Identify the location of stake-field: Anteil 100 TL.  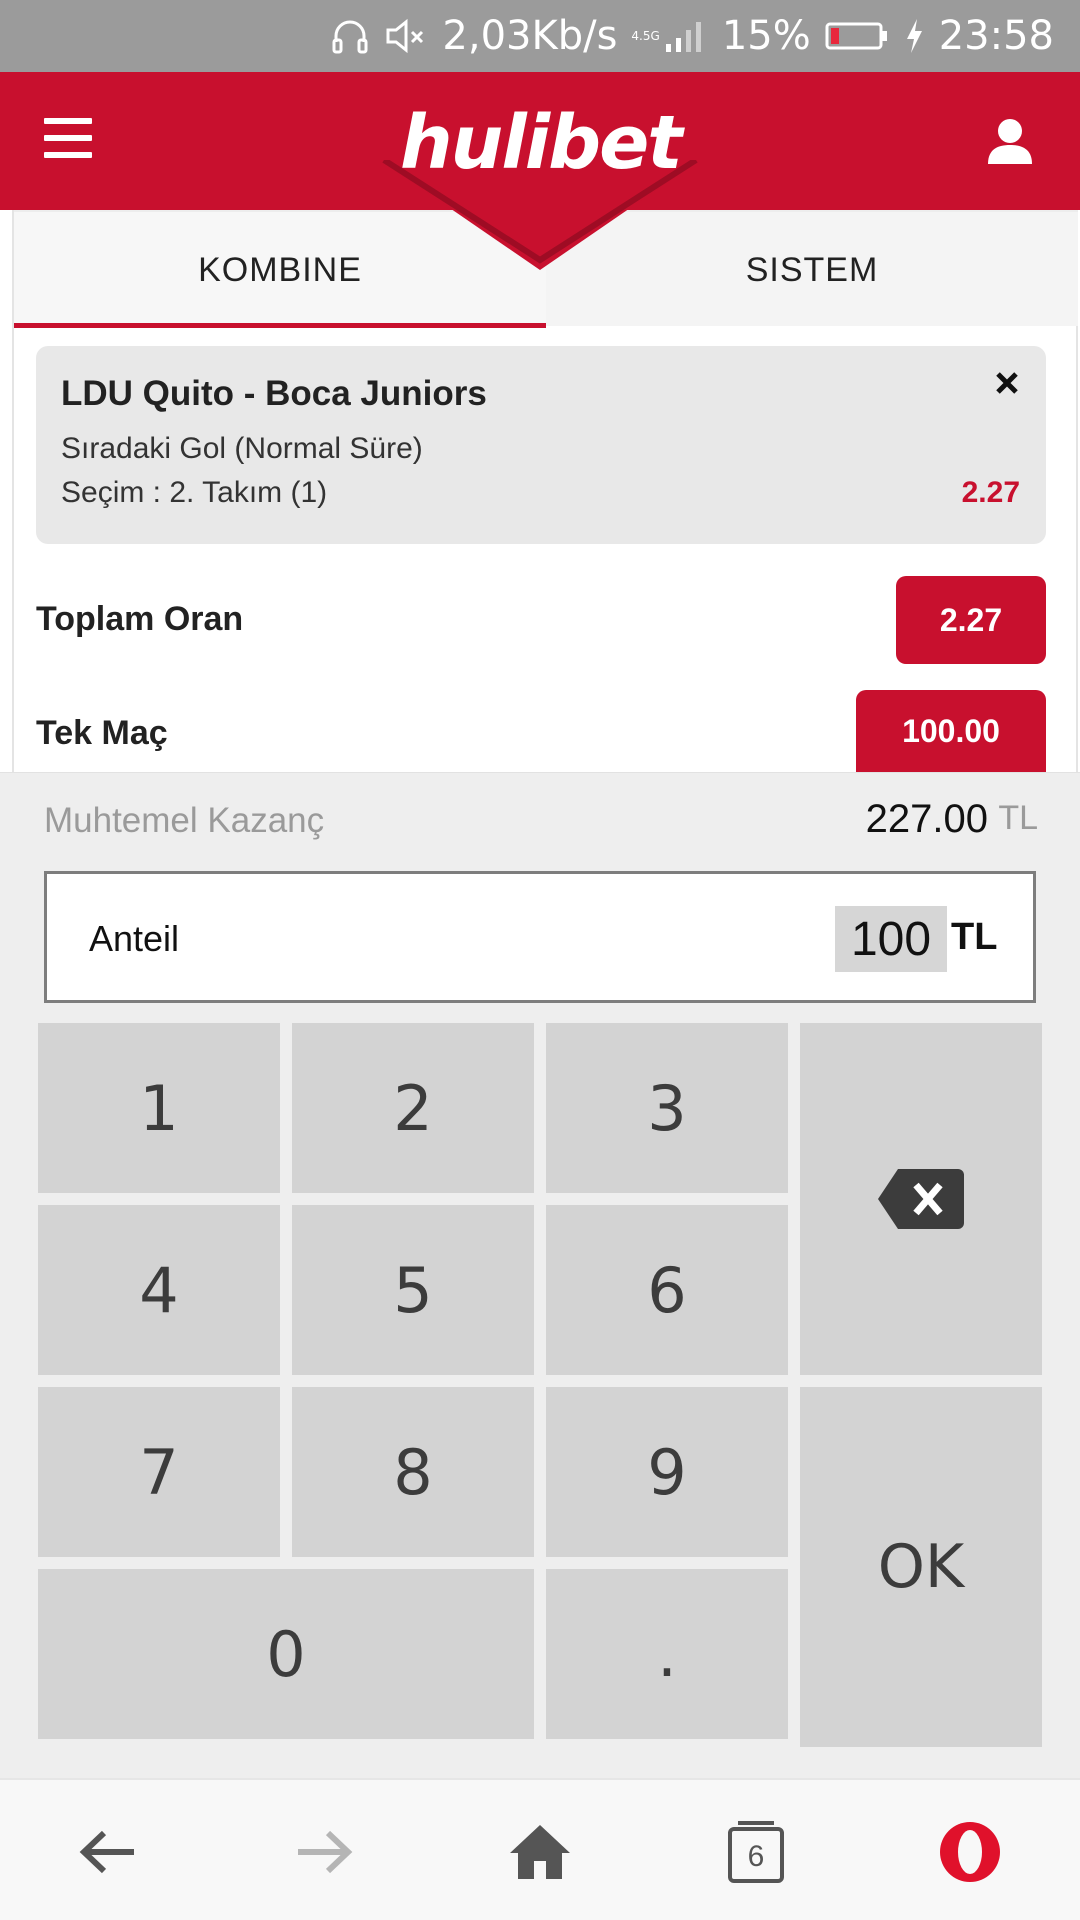
(540, 937).